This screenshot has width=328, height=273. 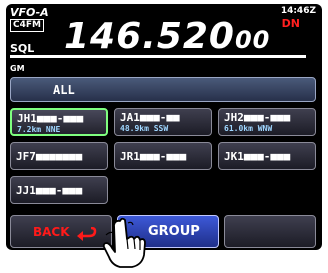 What do you see at coordinates (49, 156) in the screenshot?
I see `station-call: JF7■■■■■■■` at bounding box center [49, 156].